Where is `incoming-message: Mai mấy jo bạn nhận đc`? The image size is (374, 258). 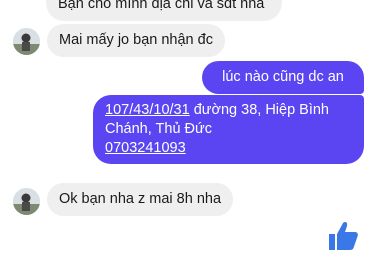 incoming-message: Mai mấy jo bạn nhận đc is located at coordinates (136, 40).